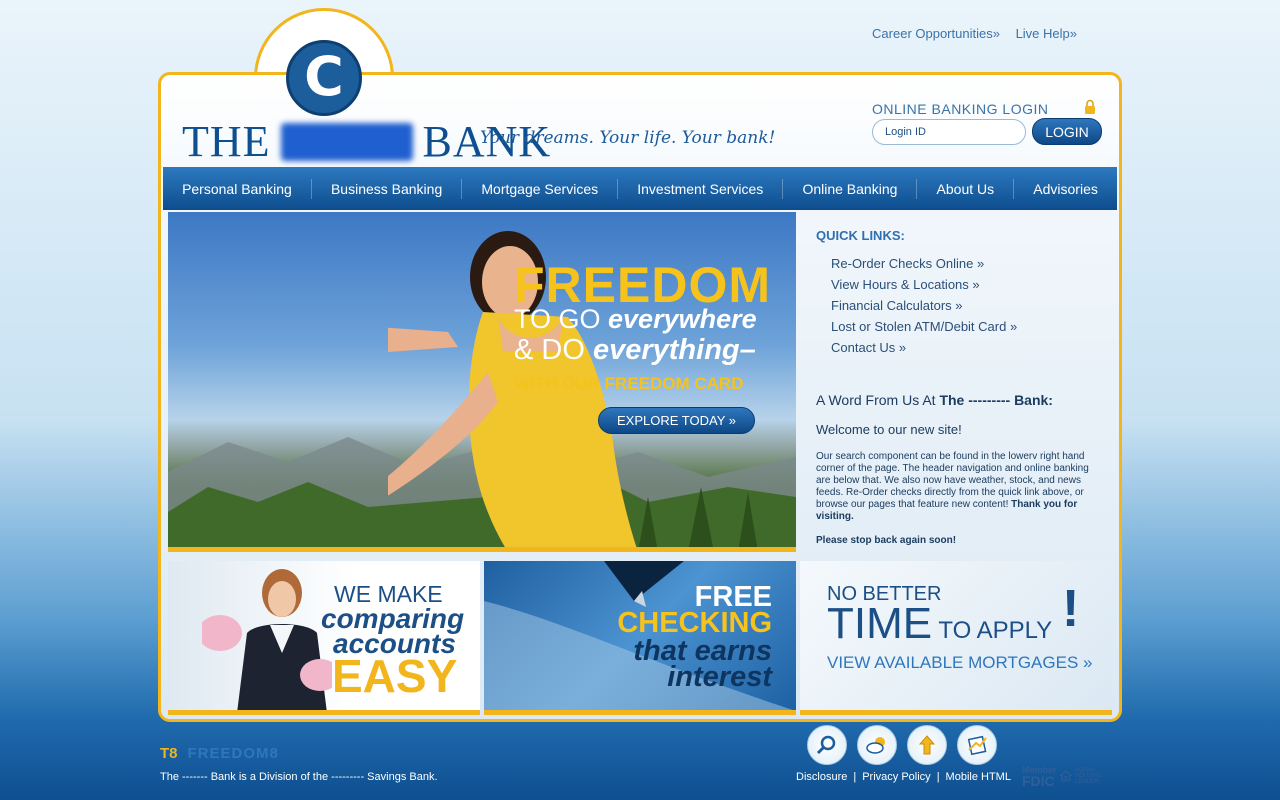 The width and height of the screenshot is (1280, 800). What do you see at coordinates (966, 188) in the screenshot?
I see `nav-about-us: About Us` at bounding box center [966, 188].